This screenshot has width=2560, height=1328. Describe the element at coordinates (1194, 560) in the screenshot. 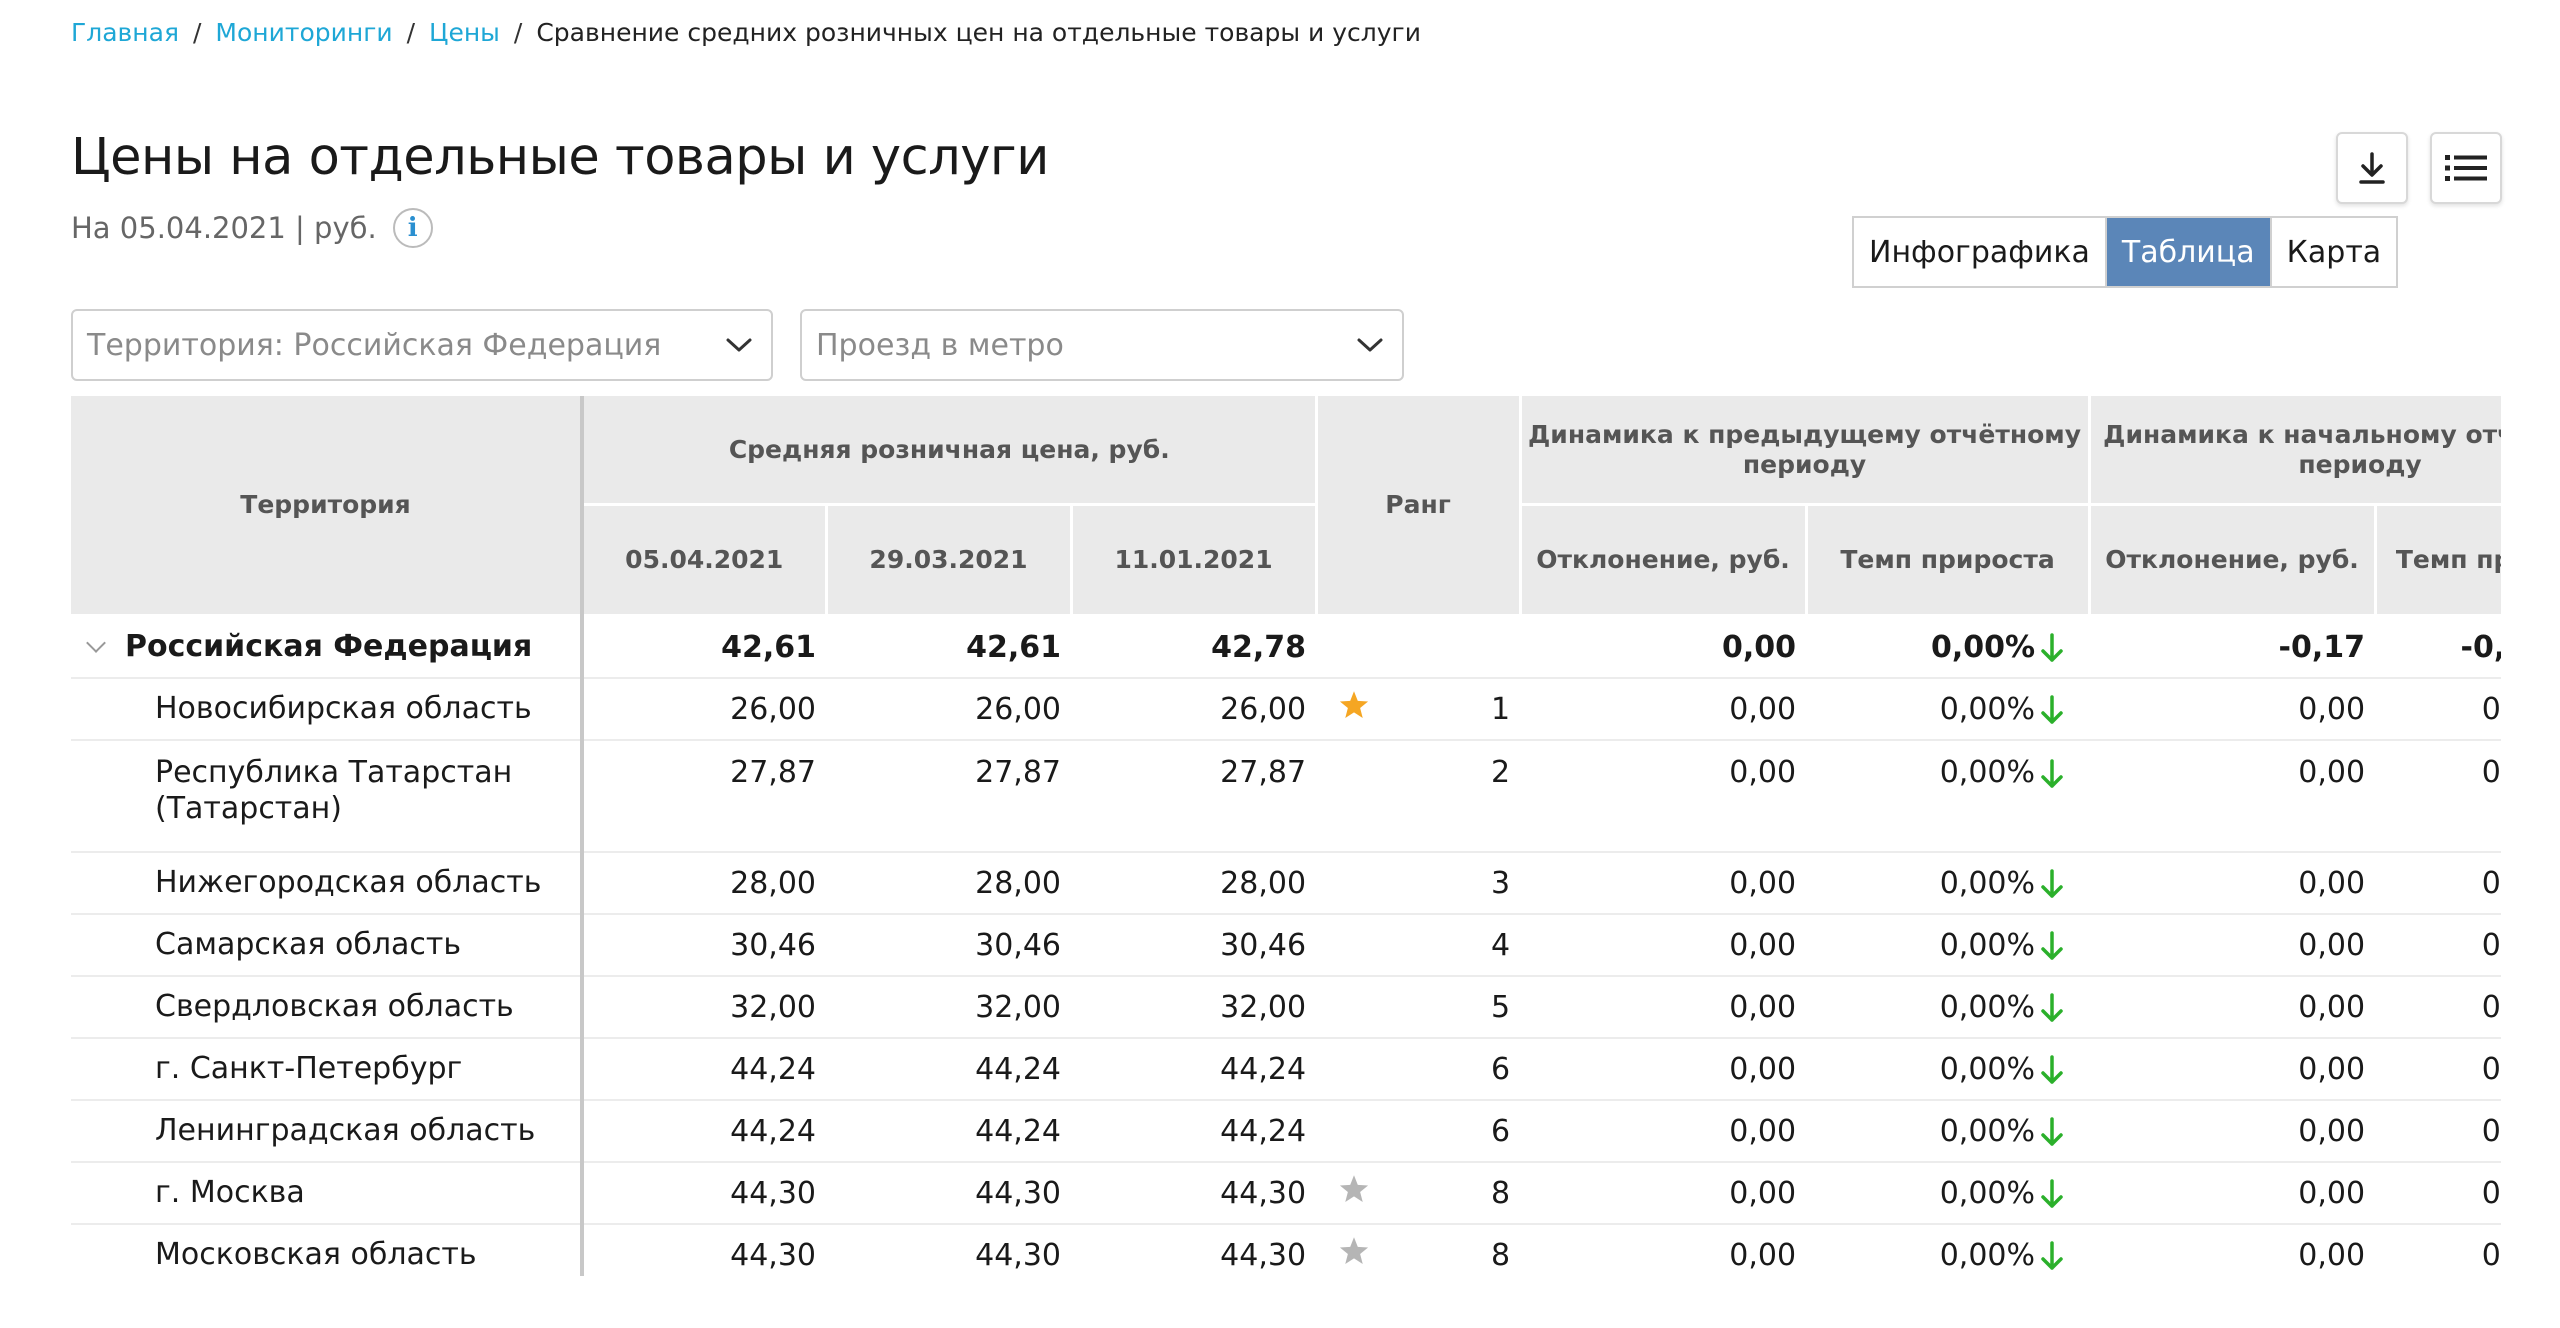

I see `header-date-3: 11.01.2021` at that location.